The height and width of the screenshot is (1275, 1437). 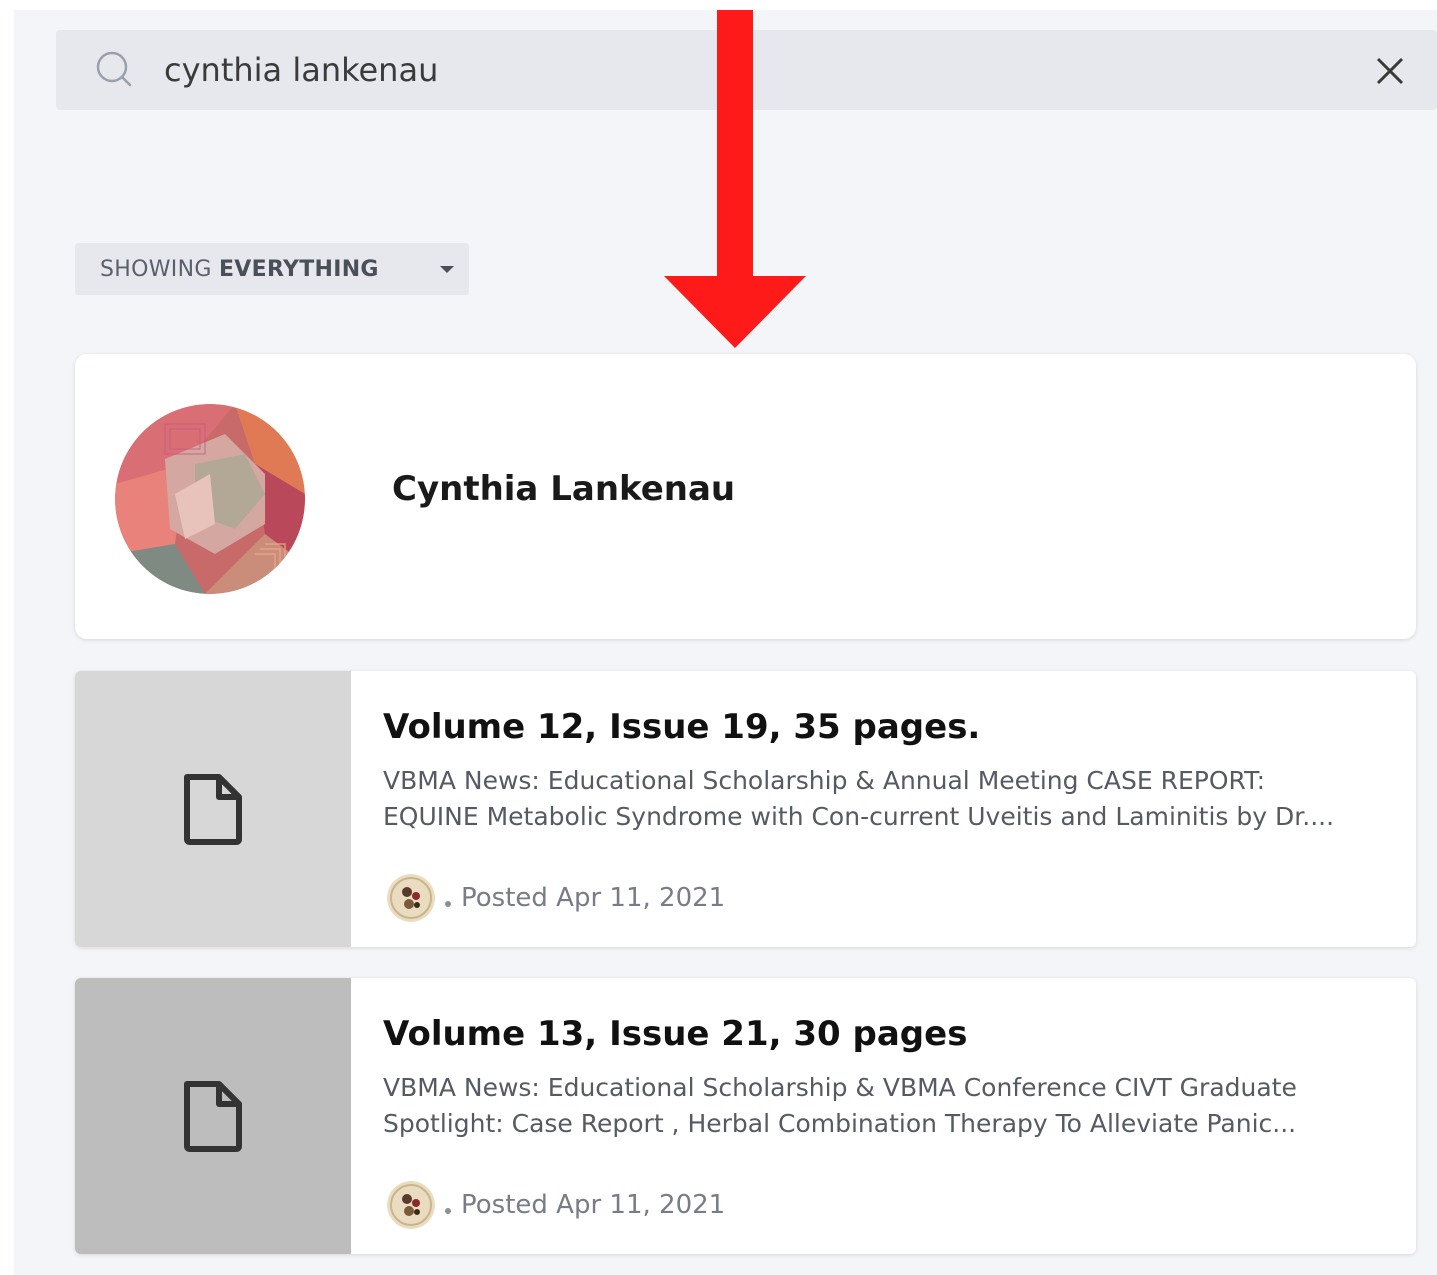 What do you see at coordinates (735, 179) in the screenshot?
I see `red-arrow-down-icon` at bounding box center [735, 179].